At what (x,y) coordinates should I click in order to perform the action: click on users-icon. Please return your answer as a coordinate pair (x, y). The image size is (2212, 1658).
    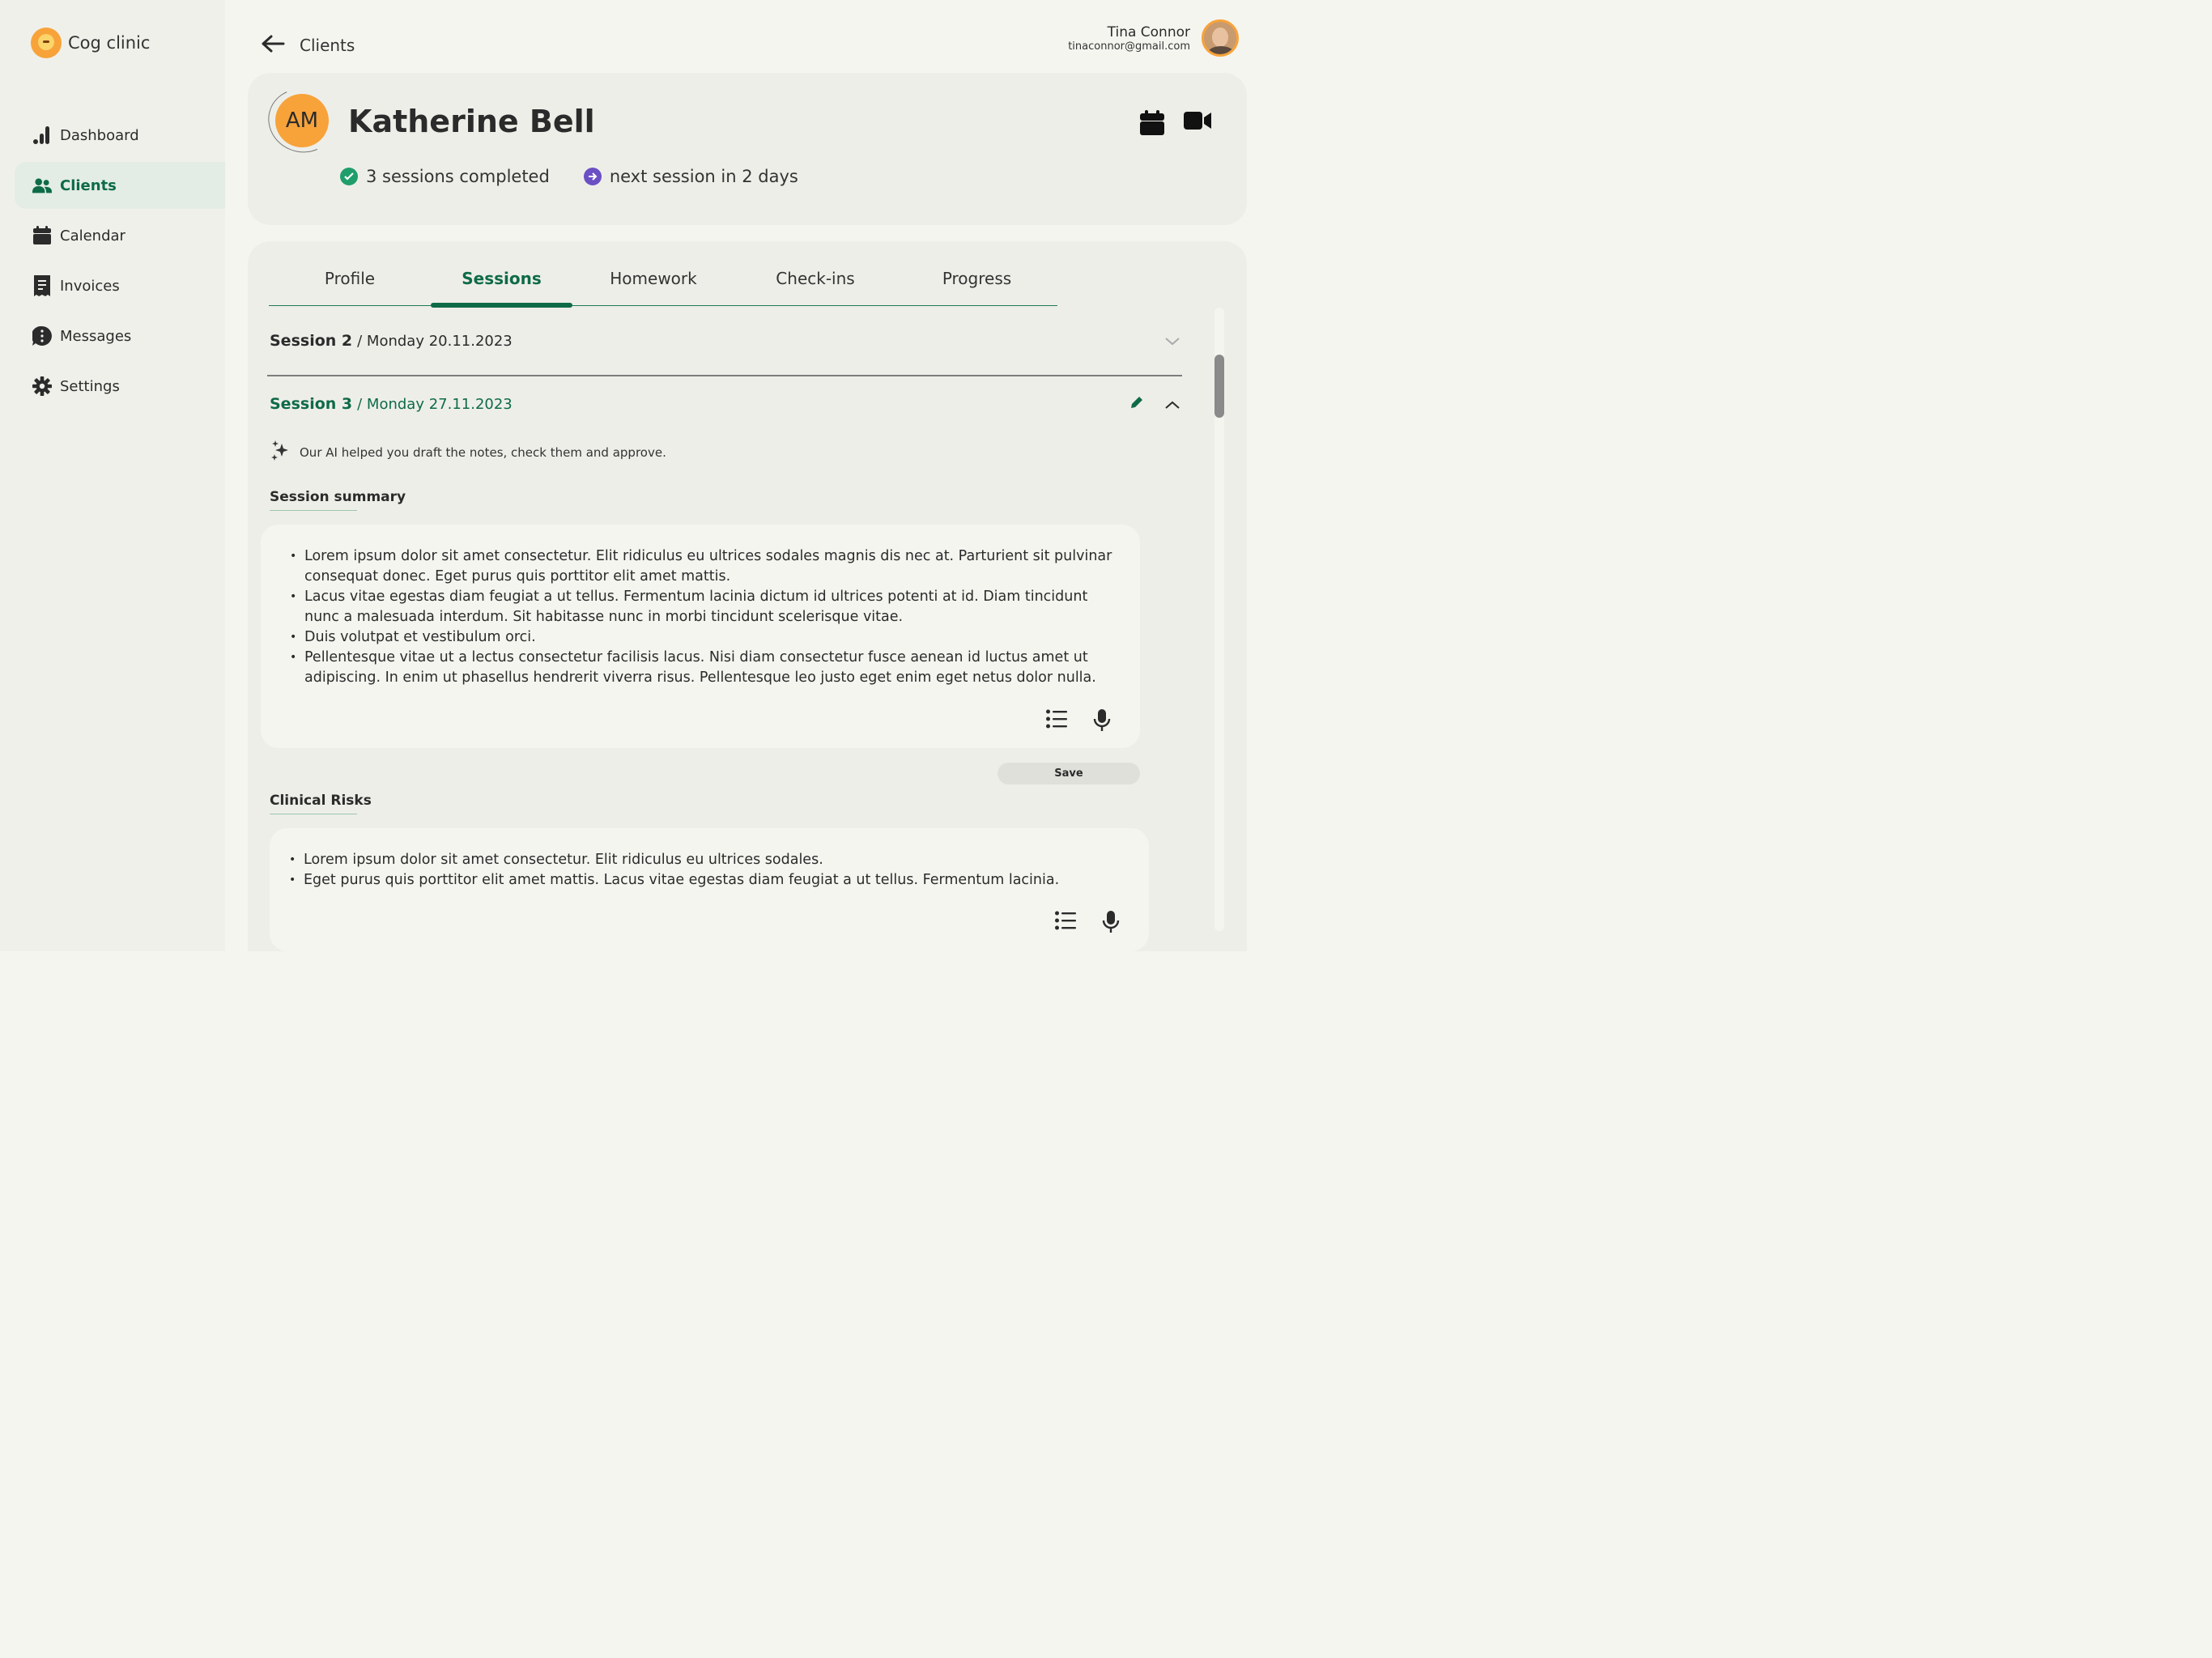
    Looking at the image, I should click on (42, 185).